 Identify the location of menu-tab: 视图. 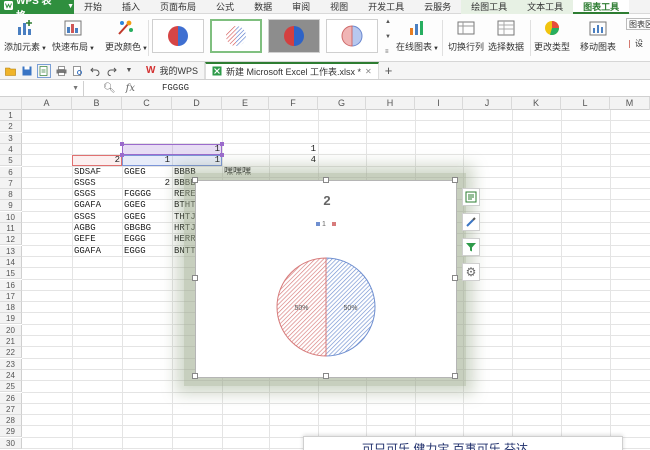
(339, 7).